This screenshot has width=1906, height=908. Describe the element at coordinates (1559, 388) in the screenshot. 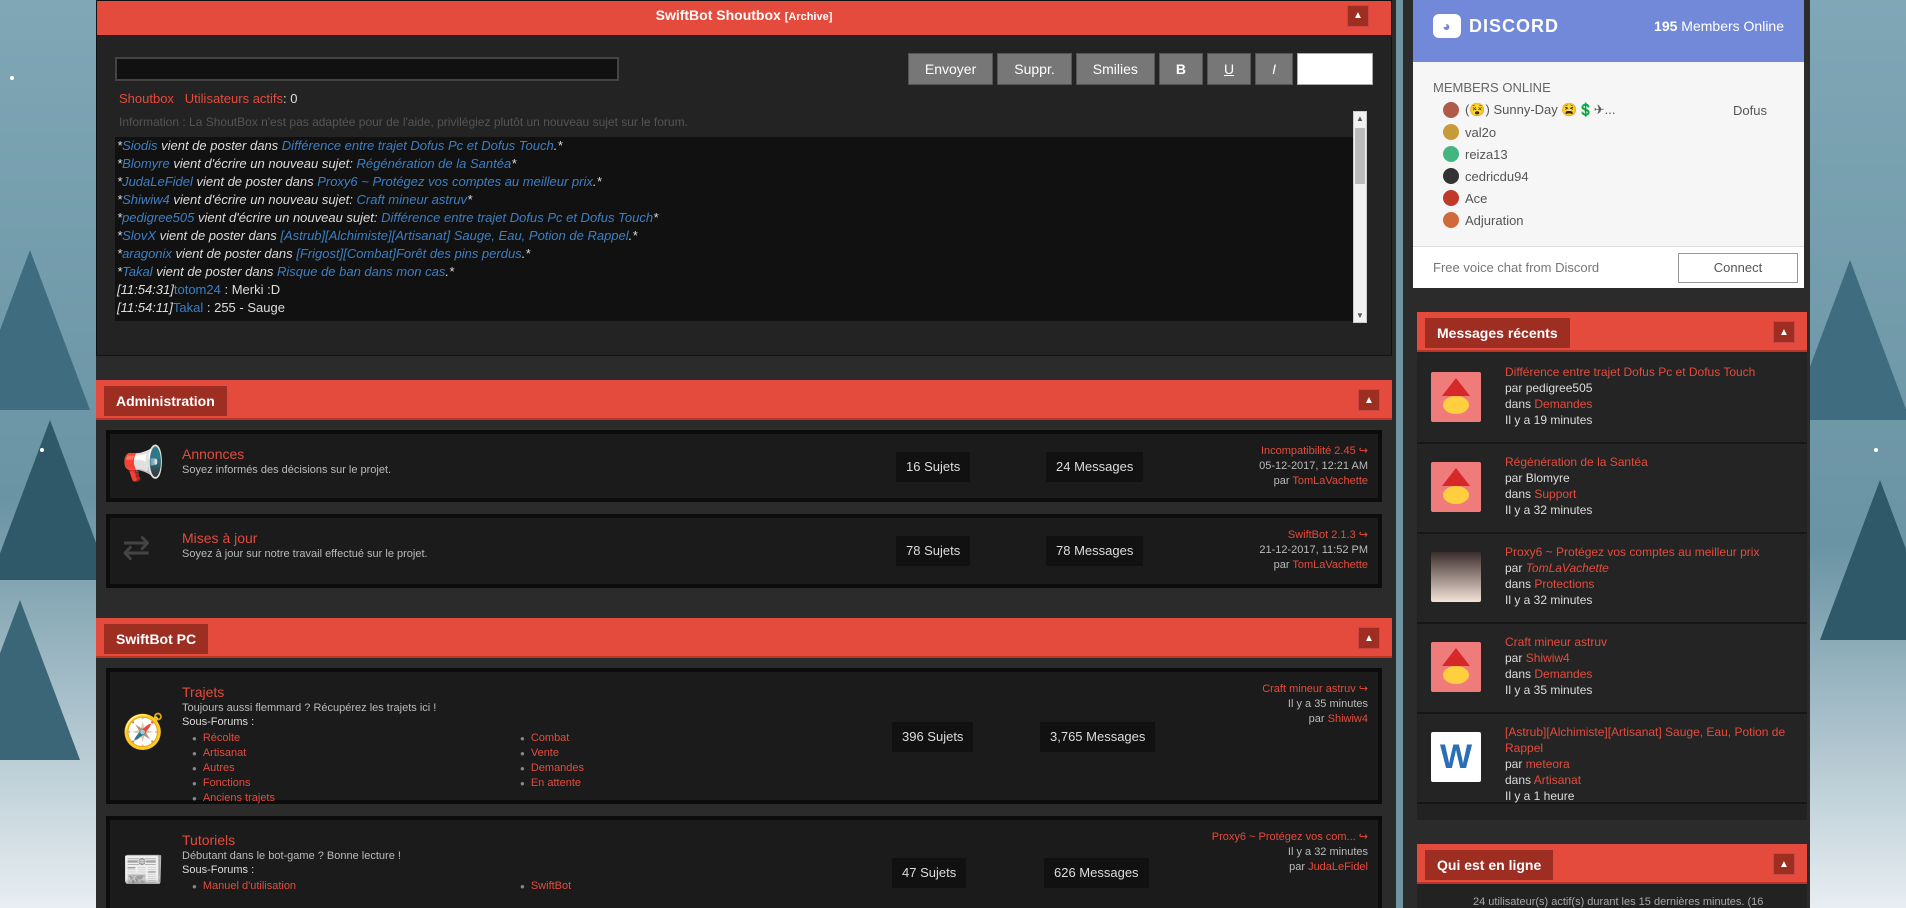

I see `recent-author: pedigree505` at that location.